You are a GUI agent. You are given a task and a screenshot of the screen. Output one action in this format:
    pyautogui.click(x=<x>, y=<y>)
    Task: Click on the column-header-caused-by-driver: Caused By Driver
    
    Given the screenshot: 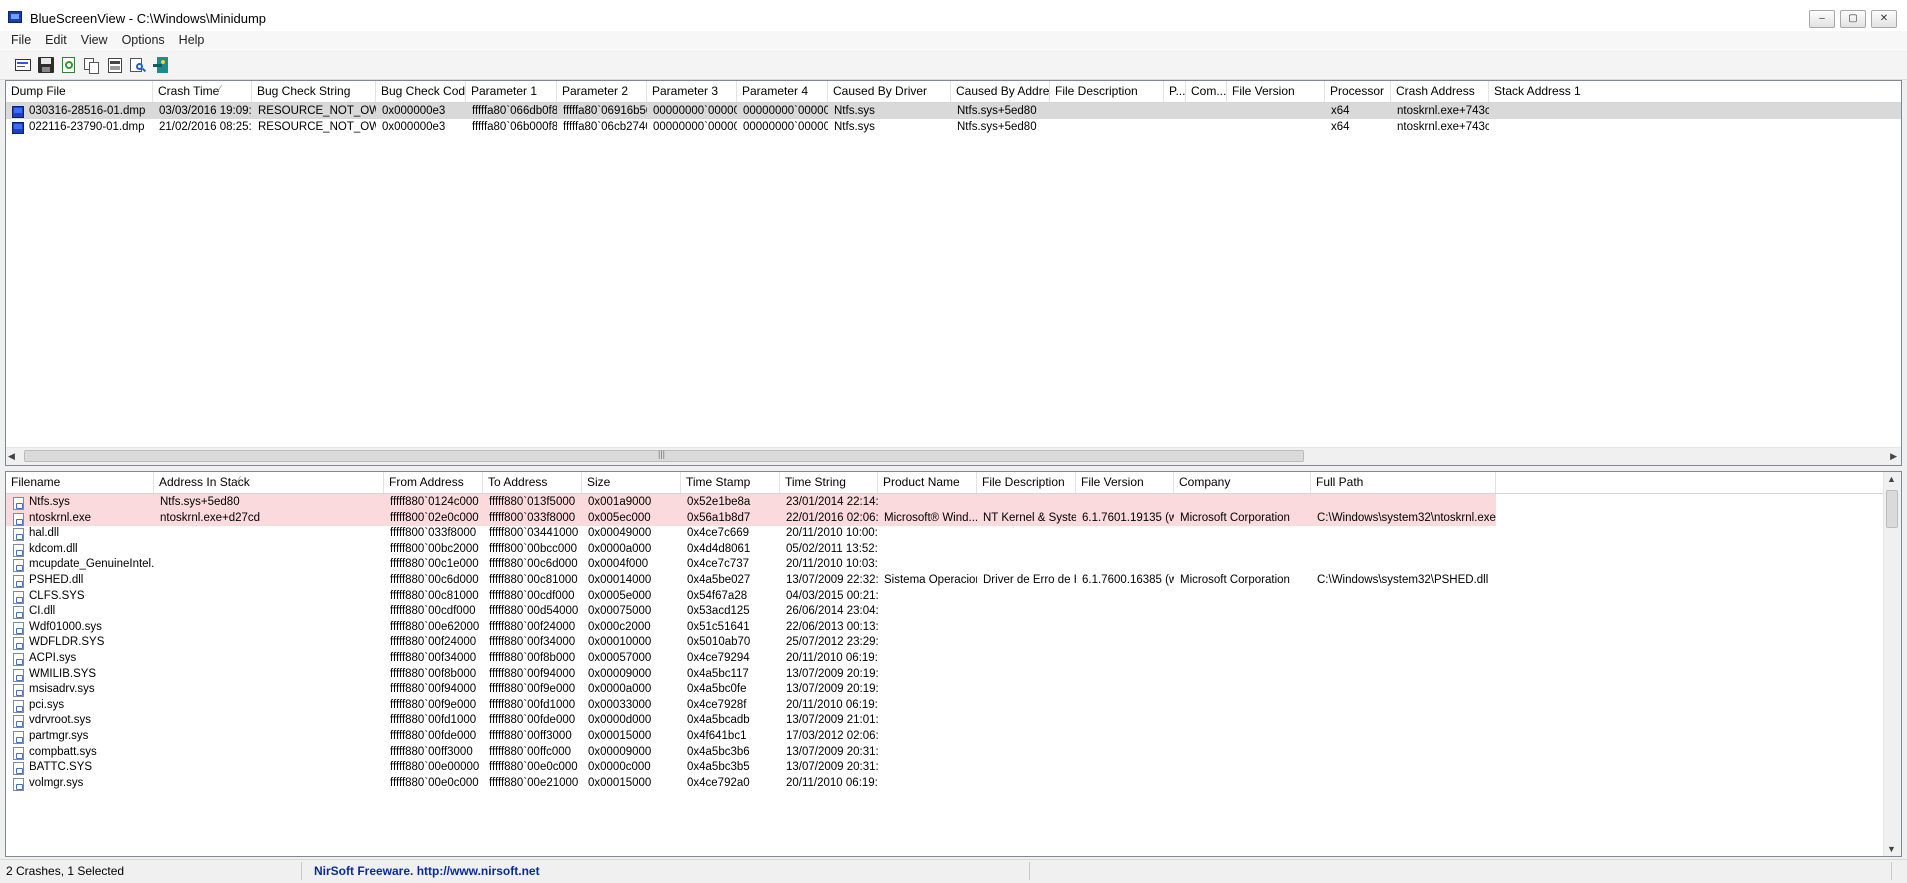 What is the action you would take?
    pyautogui.click(x=889, y=91)
    